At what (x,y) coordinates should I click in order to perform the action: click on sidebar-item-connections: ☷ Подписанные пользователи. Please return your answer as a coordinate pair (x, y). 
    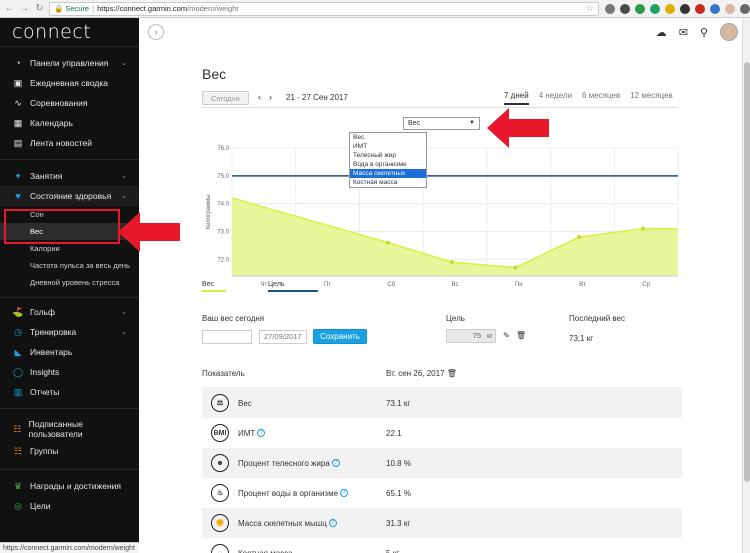
    Looking at the image, I should click on (69, 429).